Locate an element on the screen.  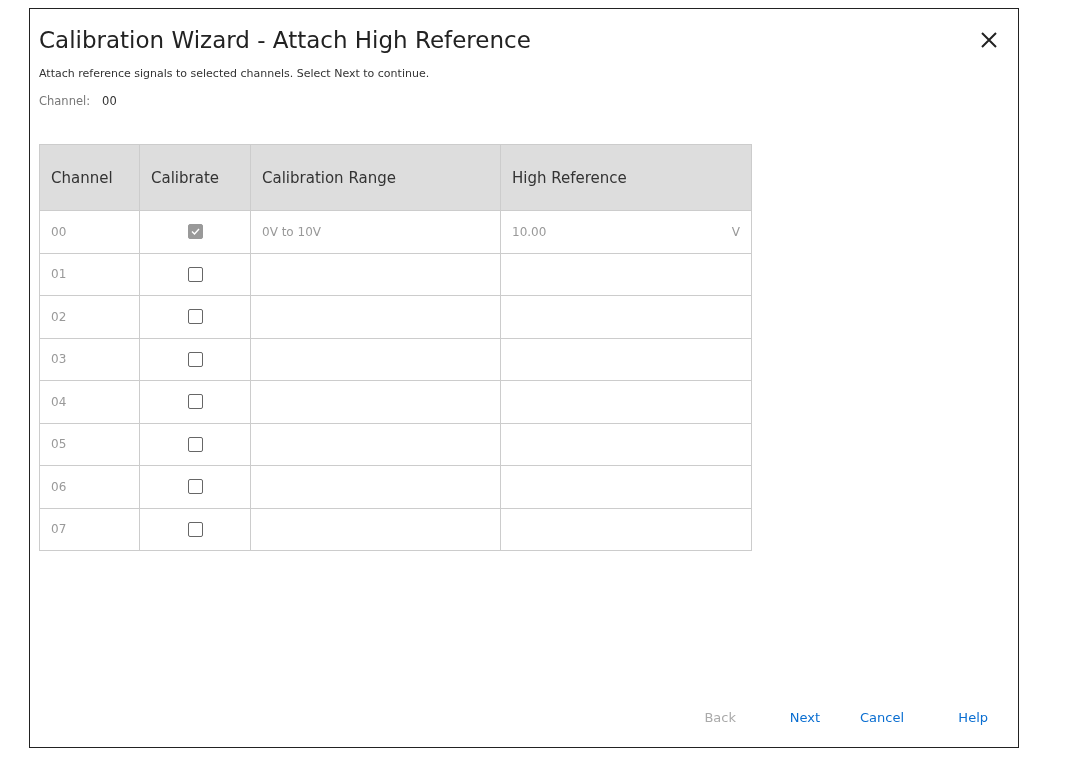
reference-value: 10.00 is located at coordinates (529, 231).